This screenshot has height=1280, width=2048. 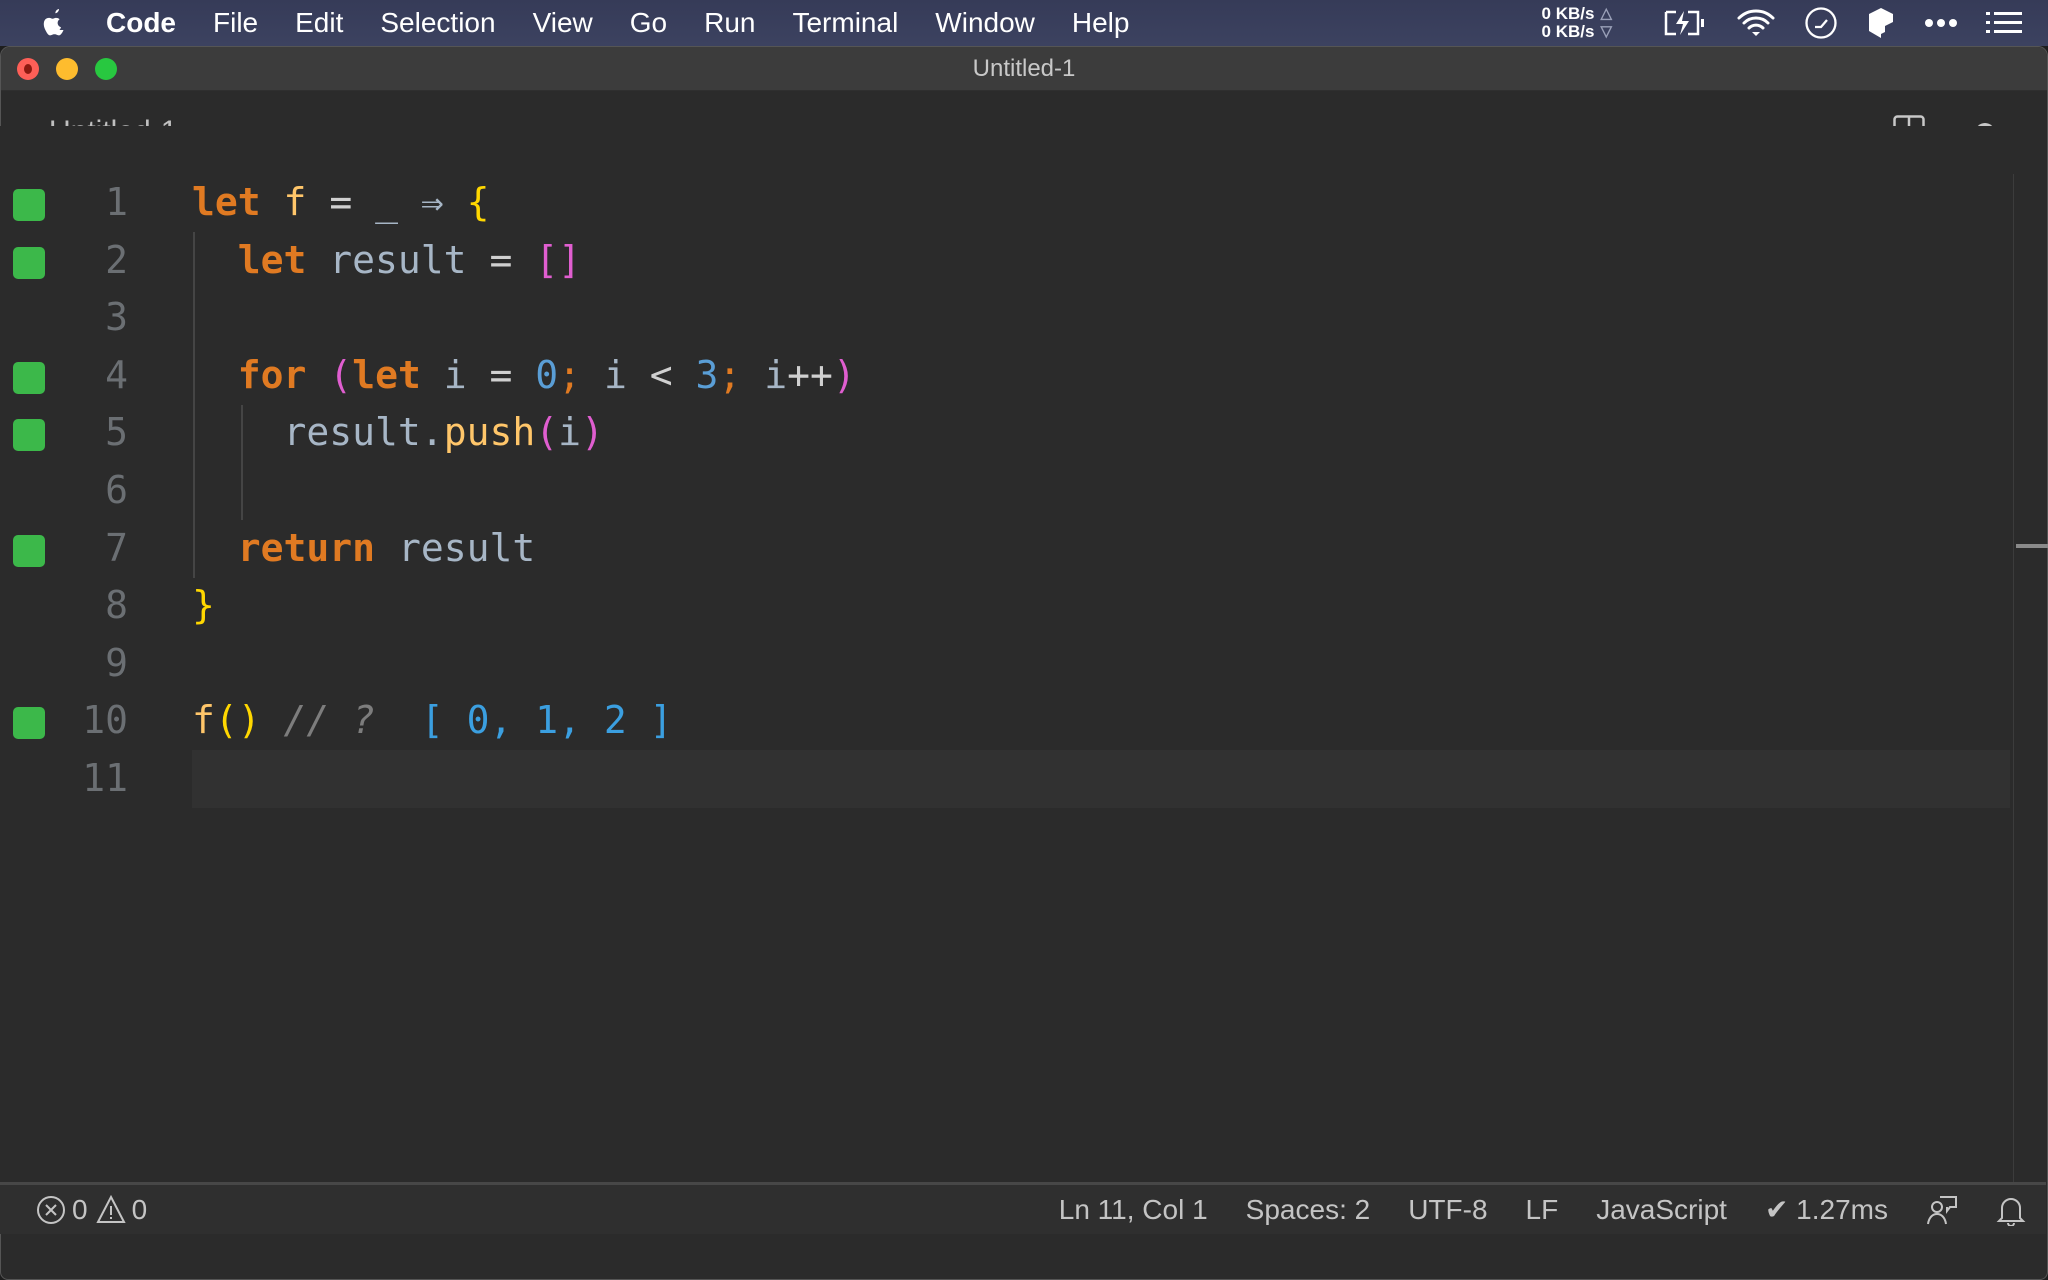 I want to click on code-line: 5 result.push(i), so click(x=1005, y=433).